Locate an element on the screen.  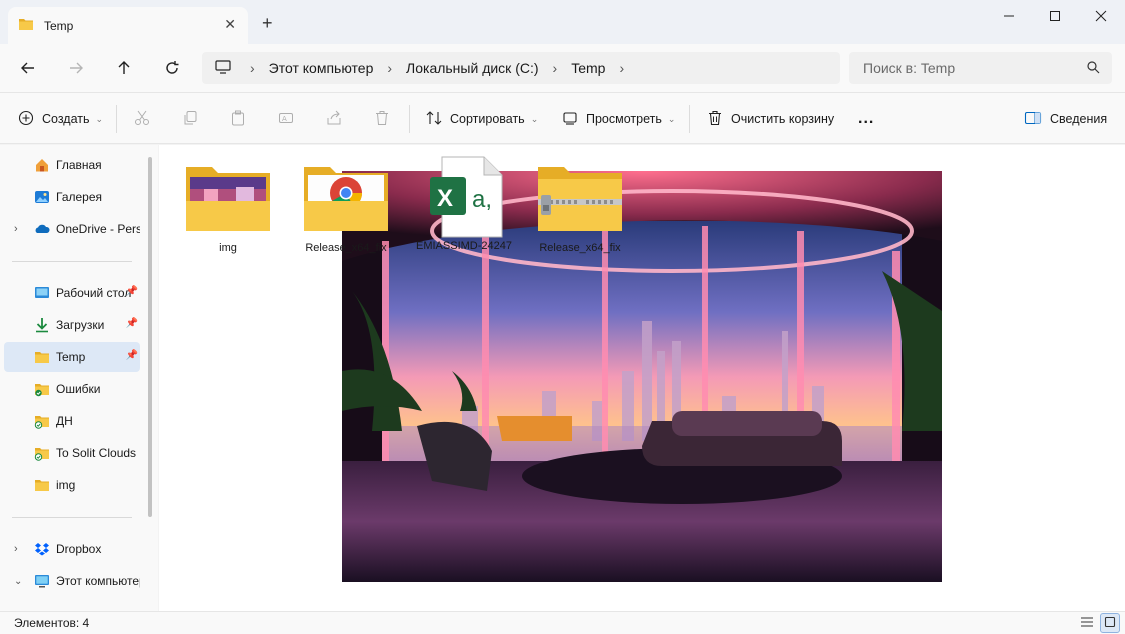
file-item: img is located at coordinates (228, 207).